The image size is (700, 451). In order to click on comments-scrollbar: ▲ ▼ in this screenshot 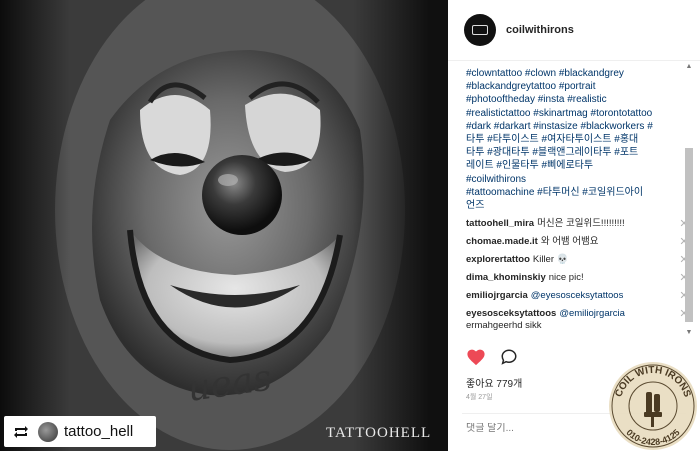, I will do `click(689, 200)`.